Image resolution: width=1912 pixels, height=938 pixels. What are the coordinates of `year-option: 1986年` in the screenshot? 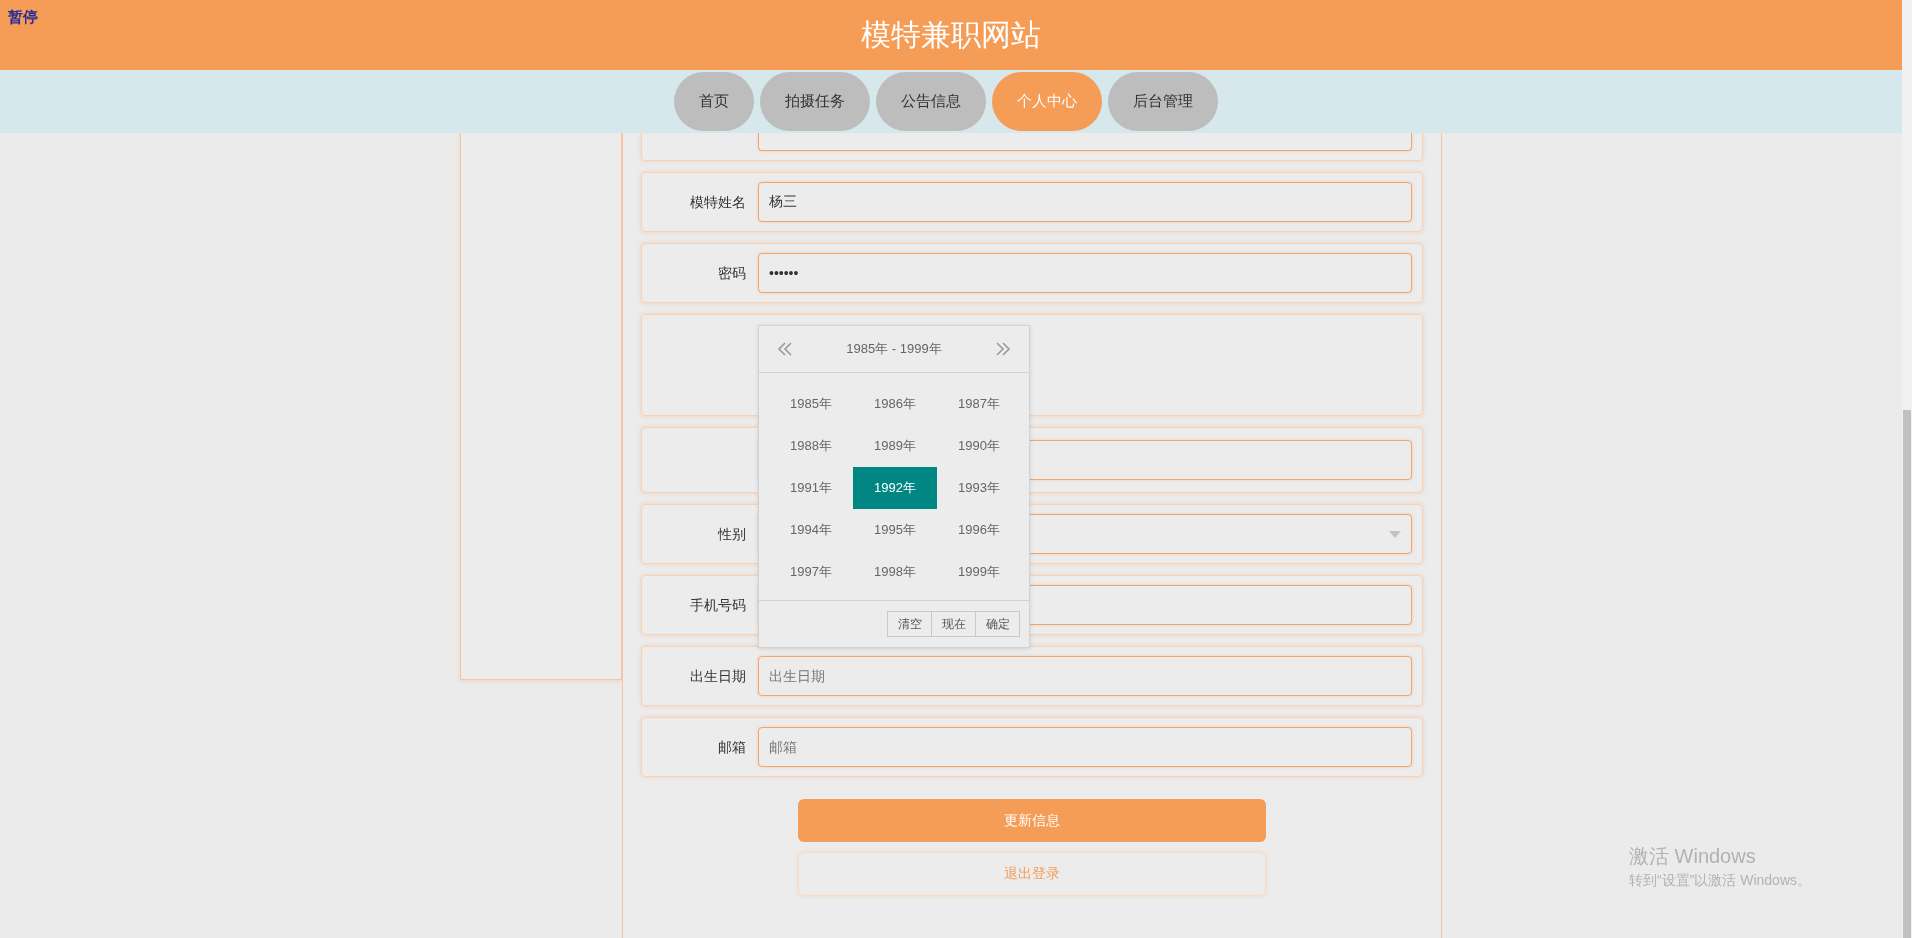 It's located at (895, 404).